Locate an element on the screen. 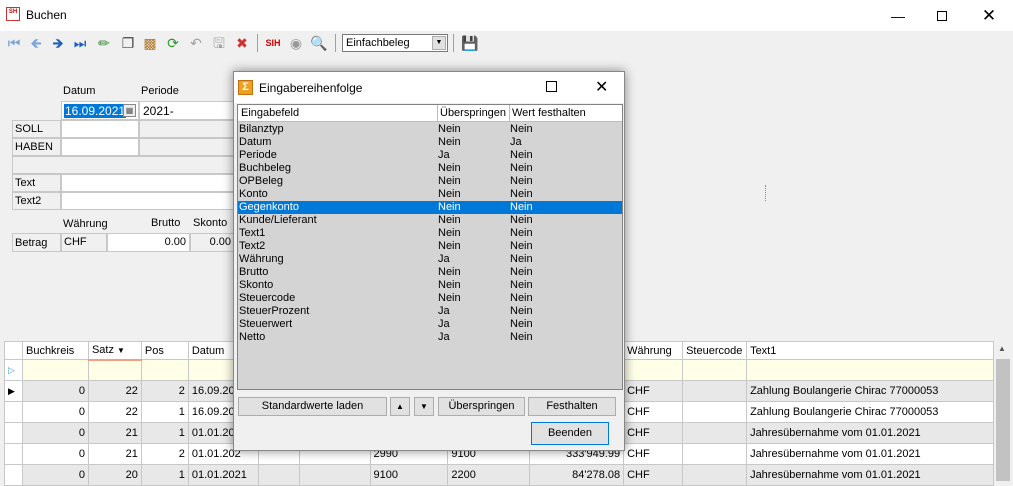 The height and width of the screenshot is (486, 1013). cell-datum: 01.01.2021 is located at coordinates (223, 475).